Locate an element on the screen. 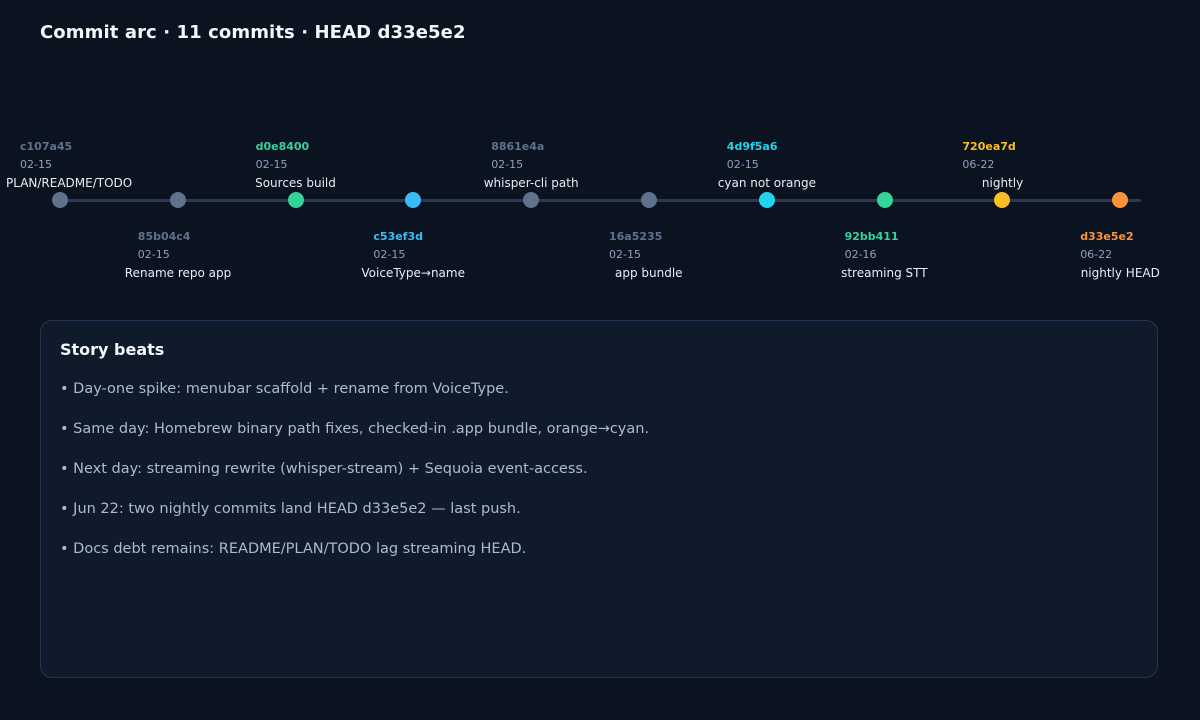 The image size is (1200, 720). commit-node-85b04c4 is located at coordinates (177, 200).